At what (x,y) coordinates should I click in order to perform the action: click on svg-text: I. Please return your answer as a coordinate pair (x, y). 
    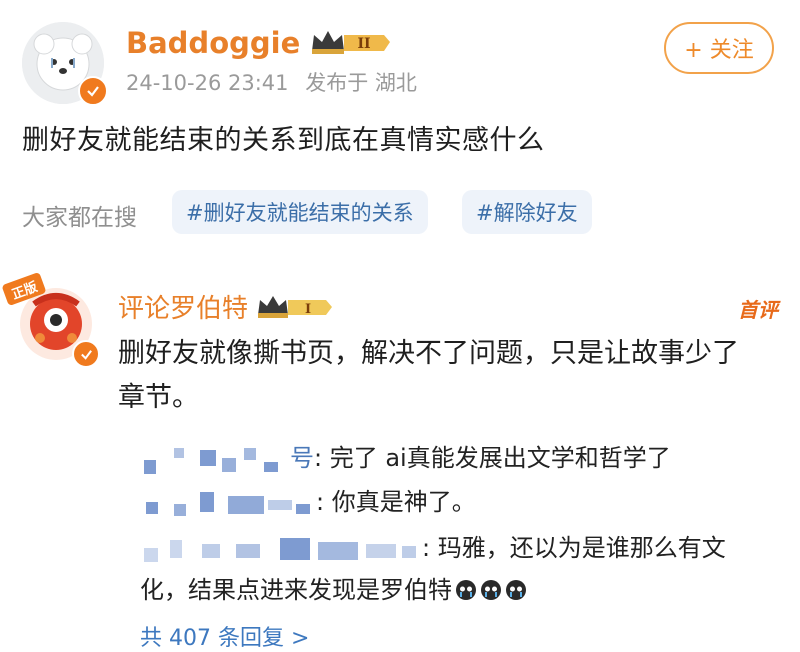
    Looking at the image, I should click on (308, 309).